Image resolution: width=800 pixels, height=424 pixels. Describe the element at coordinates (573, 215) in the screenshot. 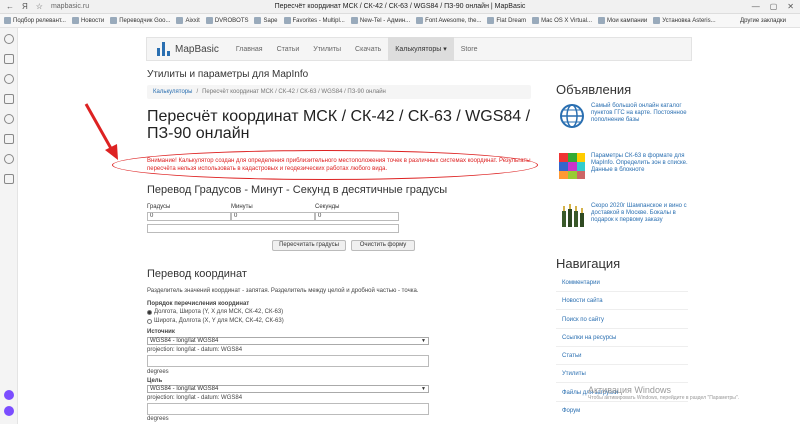

I see `champagne-bottles-icon` at that location.